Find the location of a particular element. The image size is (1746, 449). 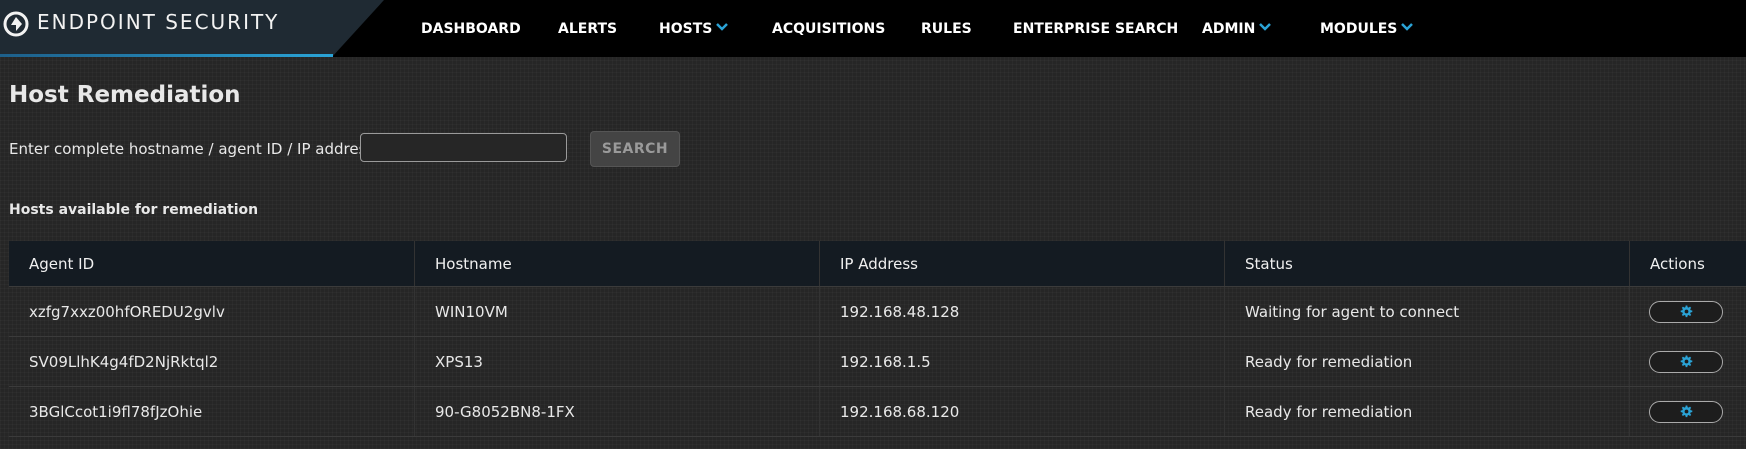

nav-acquisitions-label: ACQUISITIONS is located at coordinates (829, 28).